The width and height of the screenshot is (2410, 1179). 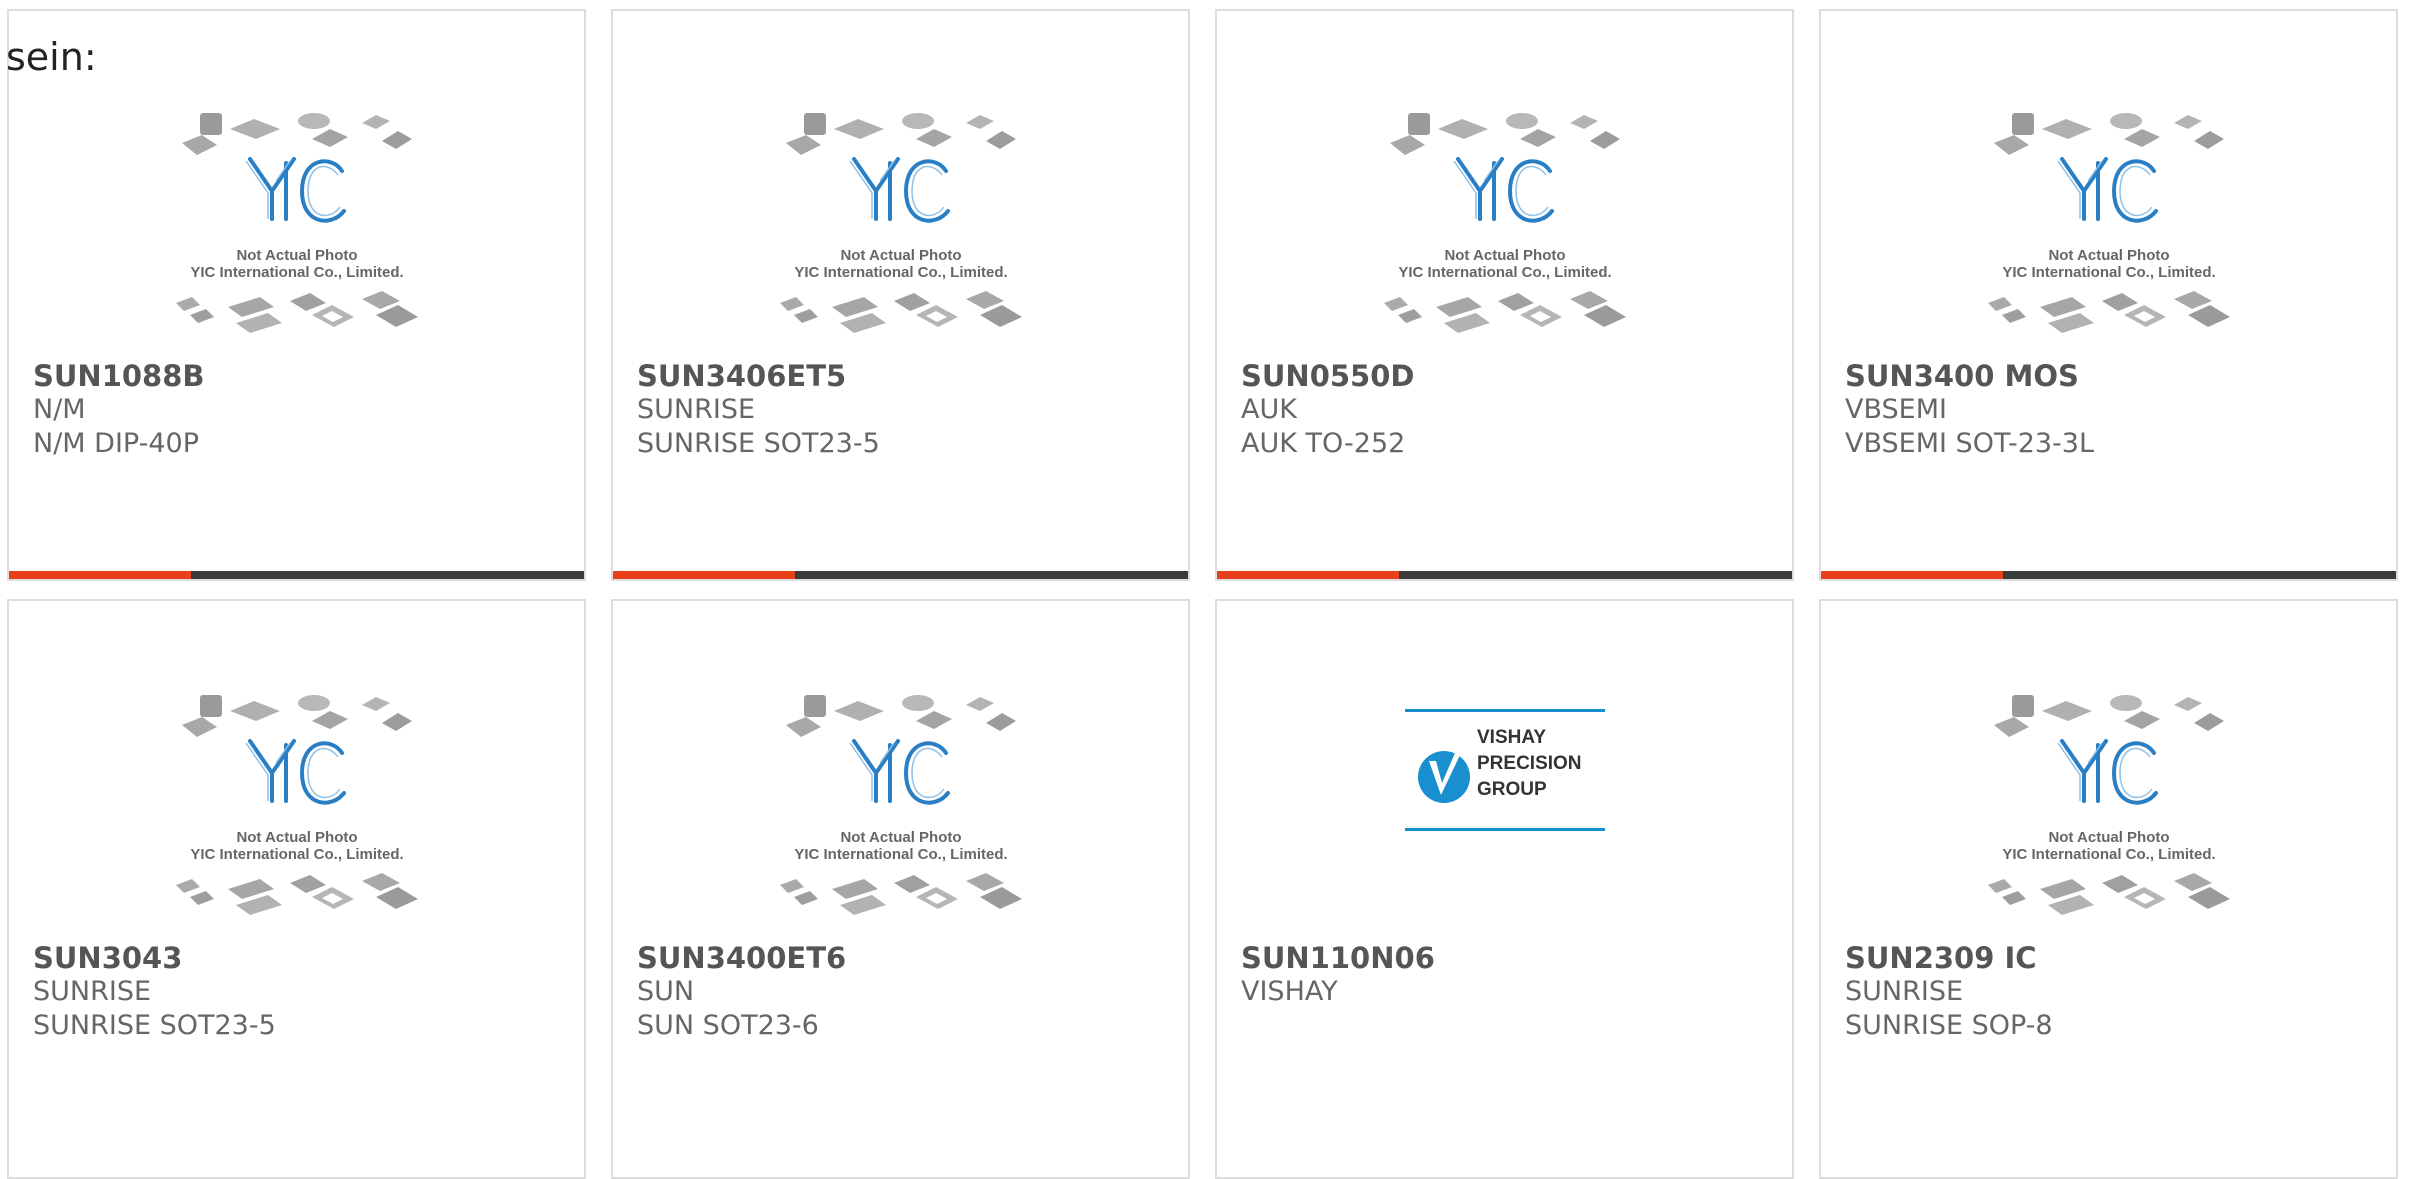 I want to click on brand: N/M, so click(x=59, y=409).